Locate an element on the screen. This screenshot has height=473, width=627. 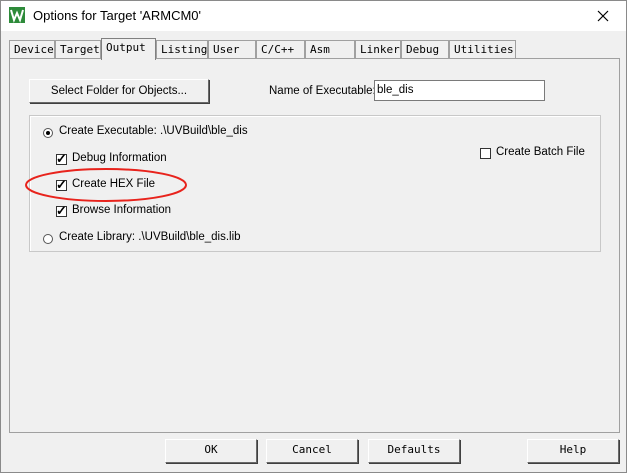
tab-label: Utilities is located at coordinates (484, 49).